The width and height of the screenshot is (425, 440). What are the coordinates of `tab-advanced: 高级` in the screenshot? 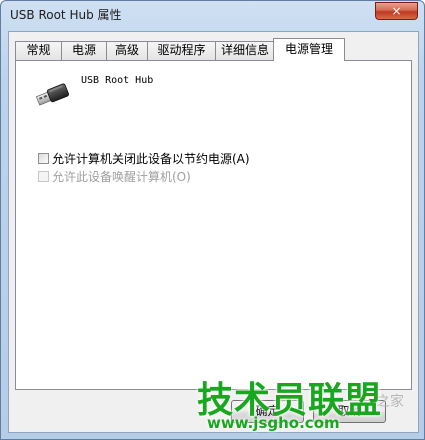 It's located at (127, 50).